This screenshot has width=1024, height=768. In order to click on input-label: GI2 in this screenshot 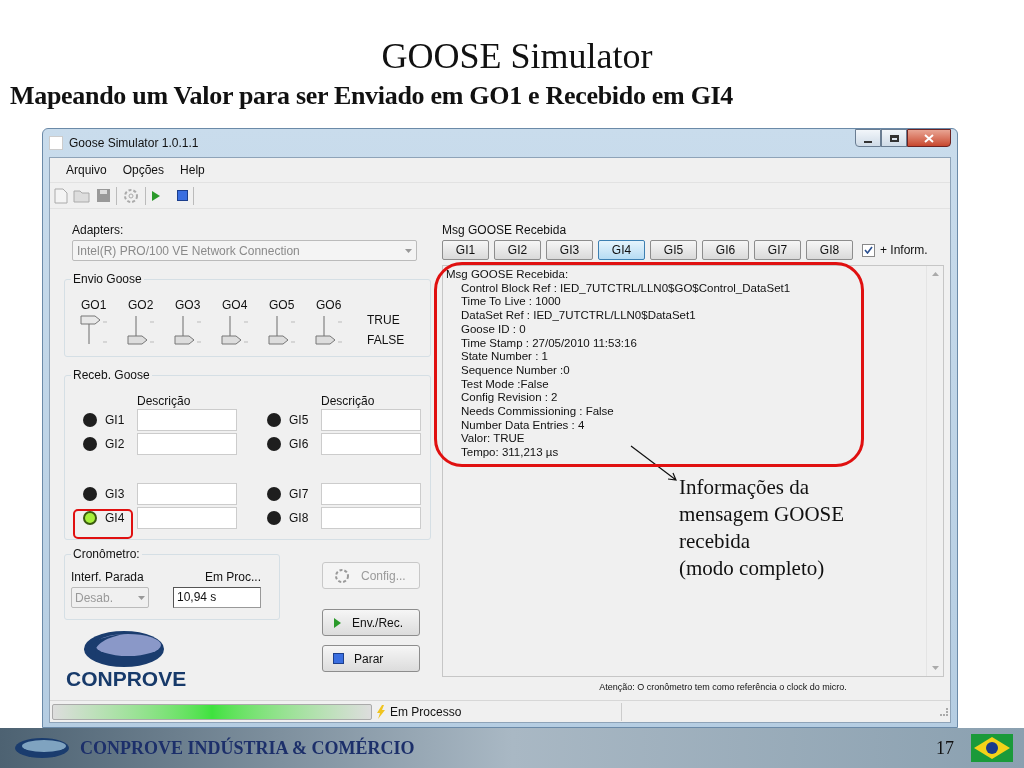, I will do `click(115, 444)`.